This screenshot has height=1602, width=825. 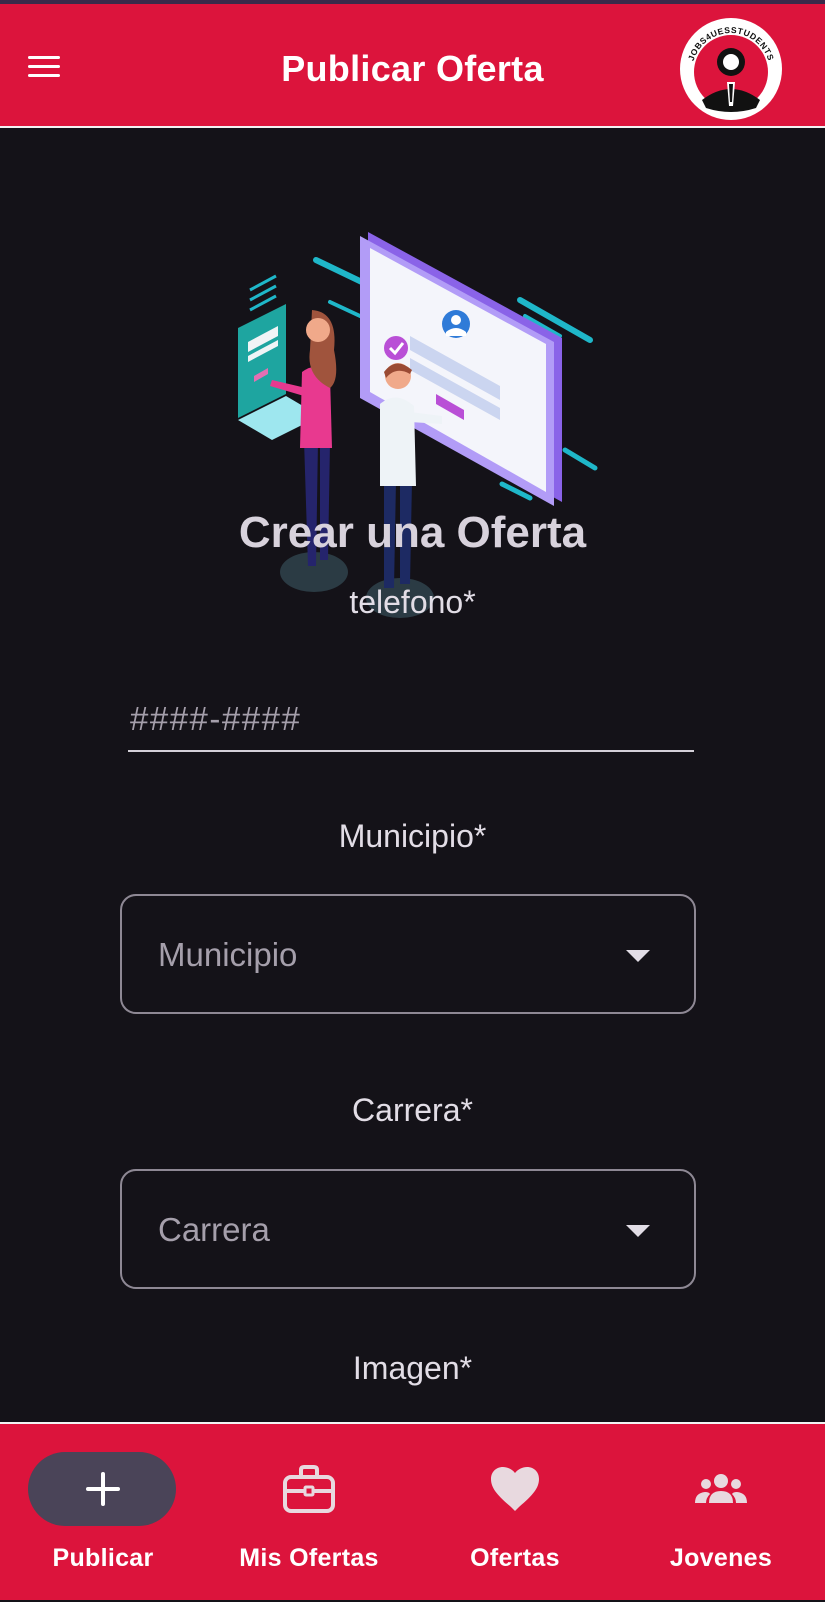 I want to click on telefono-input, so click(x=411, y=711).